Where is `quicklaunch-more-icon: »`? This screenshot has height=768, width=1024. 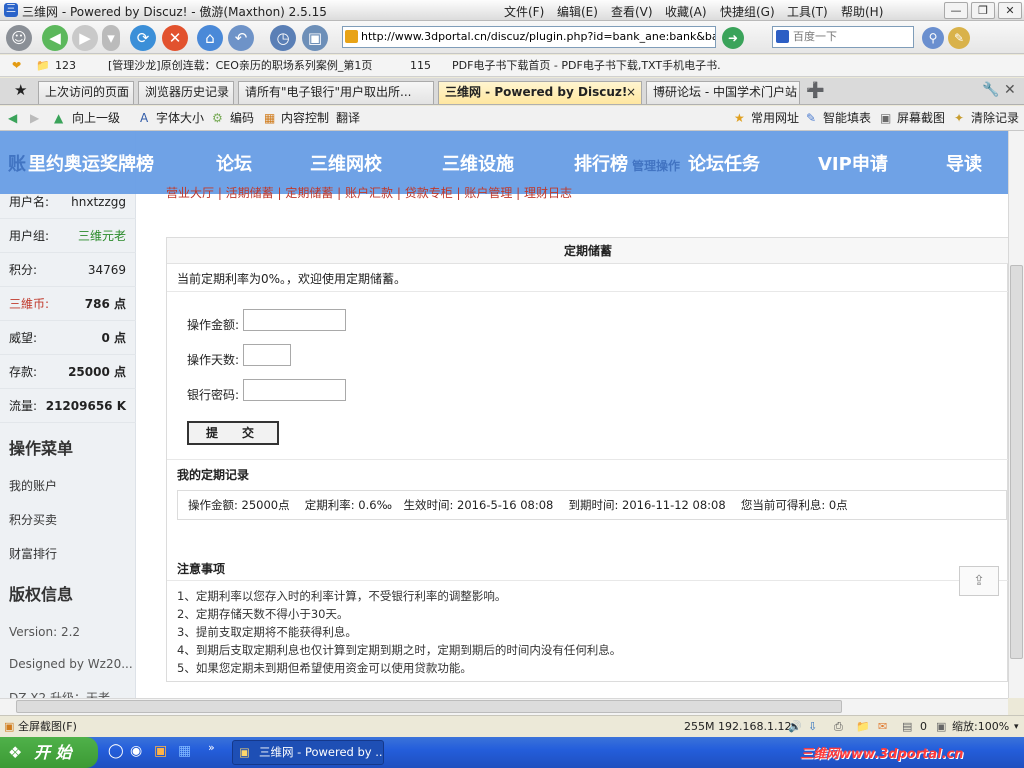 quicklaunch-more-icon: » is located at coordinates (211, 747).